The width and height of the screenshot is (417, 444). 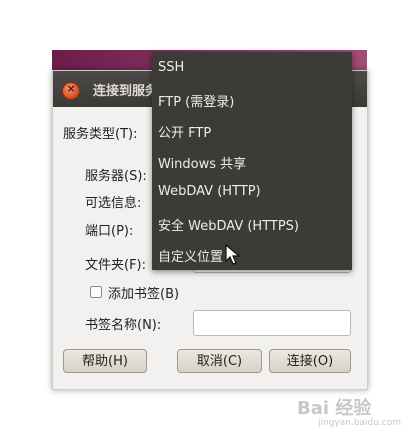 I want to click on cancel-button: 取消(C), so click(x=219, y=361).